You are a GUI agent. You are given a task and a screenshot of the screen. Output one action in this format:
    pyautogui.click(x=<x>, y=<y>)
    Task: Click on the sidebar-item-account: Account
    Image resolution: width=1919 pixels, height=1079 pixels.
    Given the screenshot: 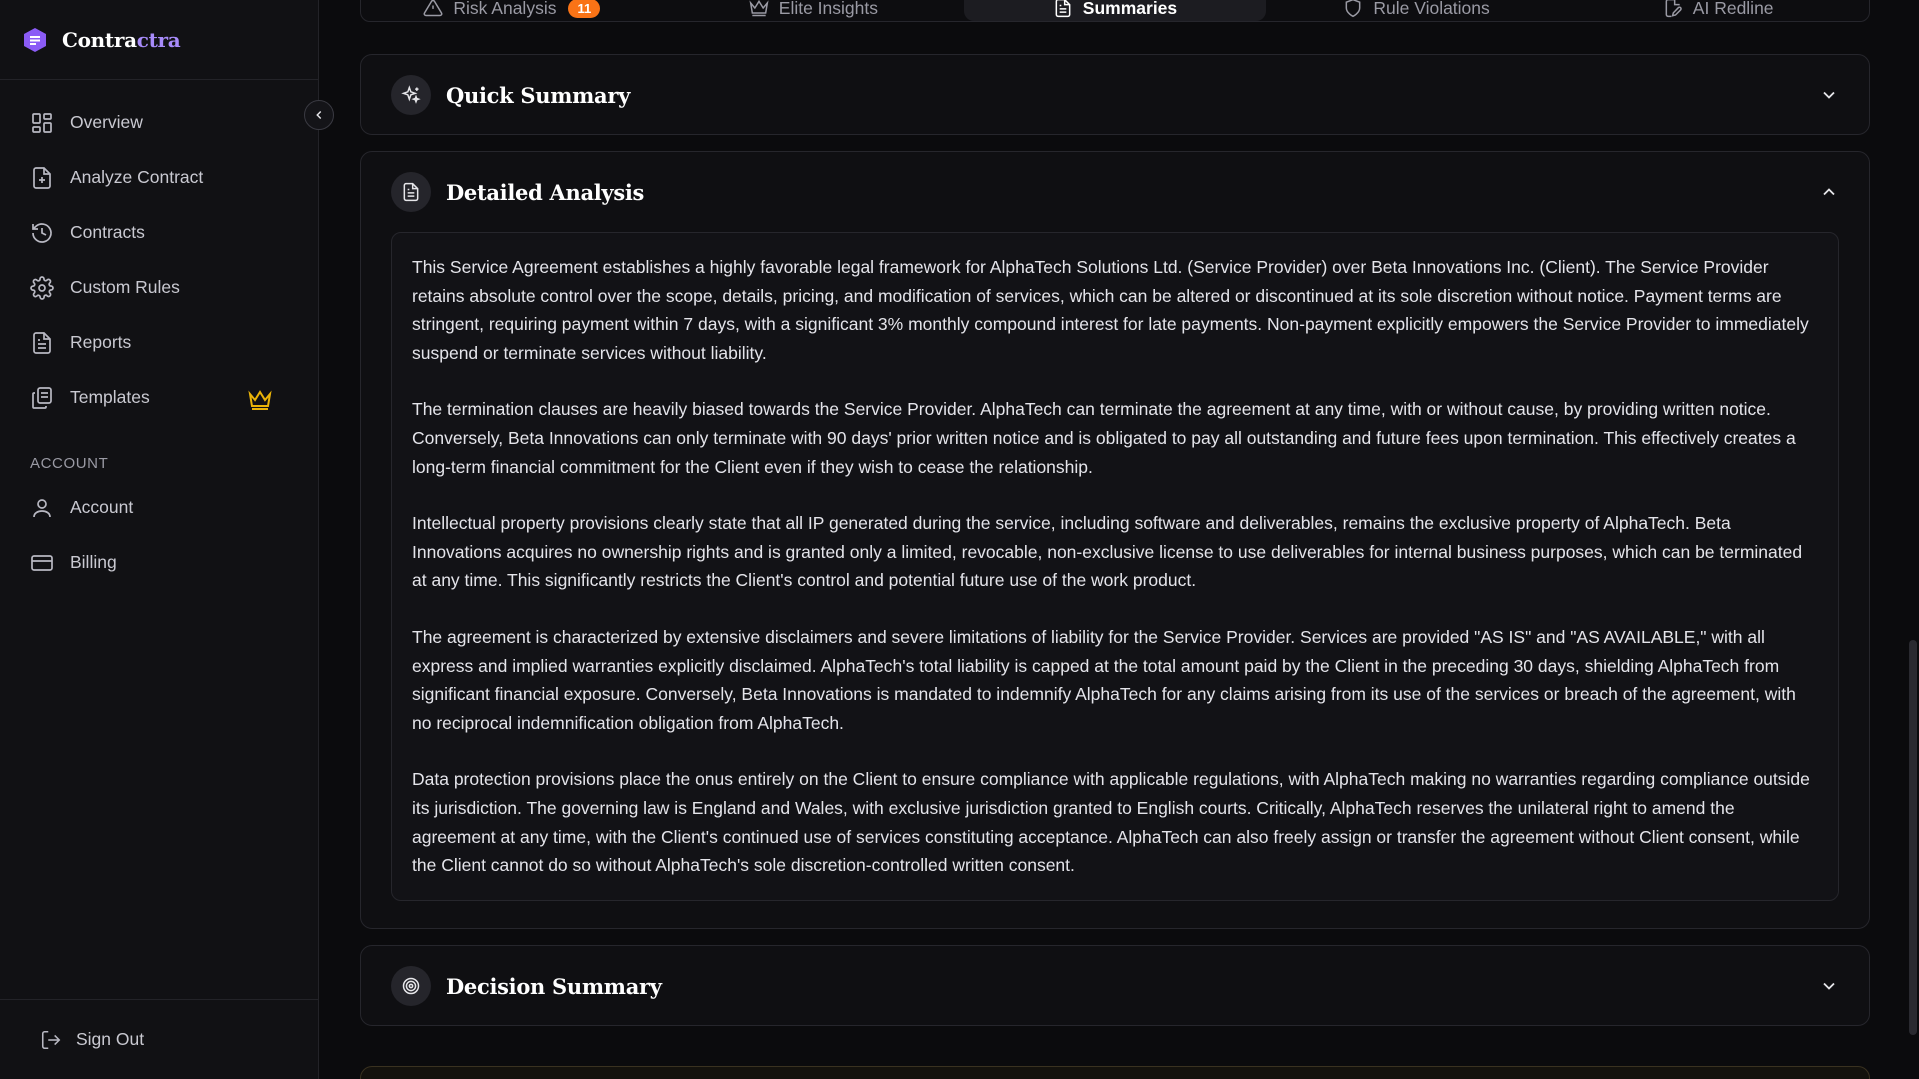 What is the action you would take?
    pyautogui.click(x=159, y=507)
    